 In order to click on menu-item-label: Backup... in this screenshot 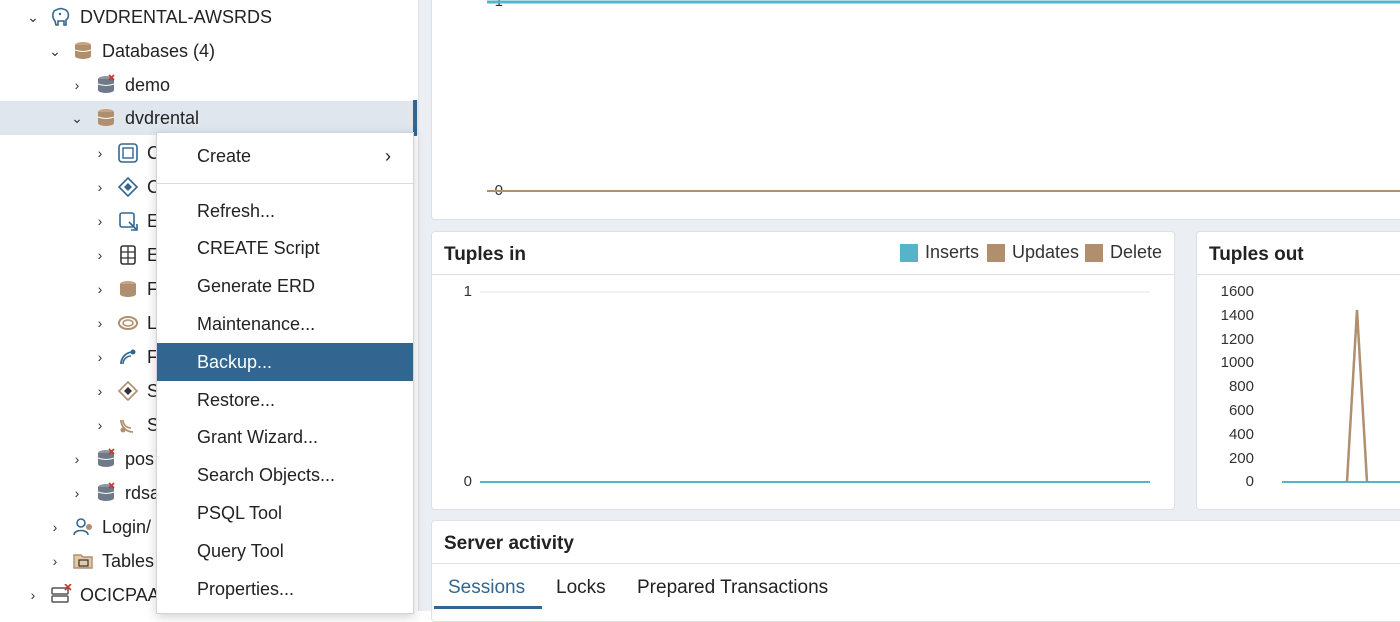, I will do `click(235, 361)`.